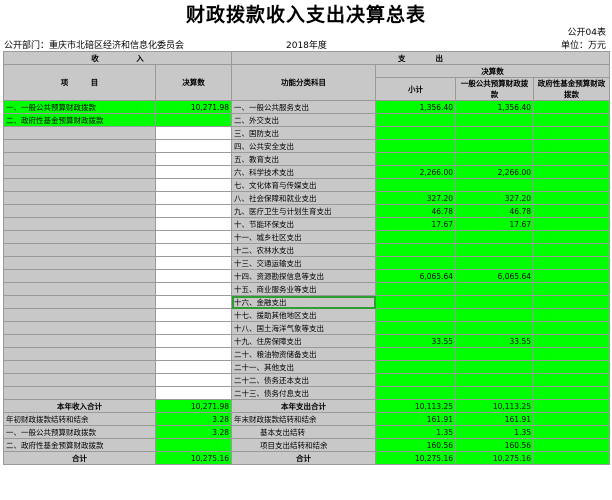  Describe the element at coordinates (303, 250) in the screenshot. I see `expenditure-item-cell: 十二、农林水支出` at that location.